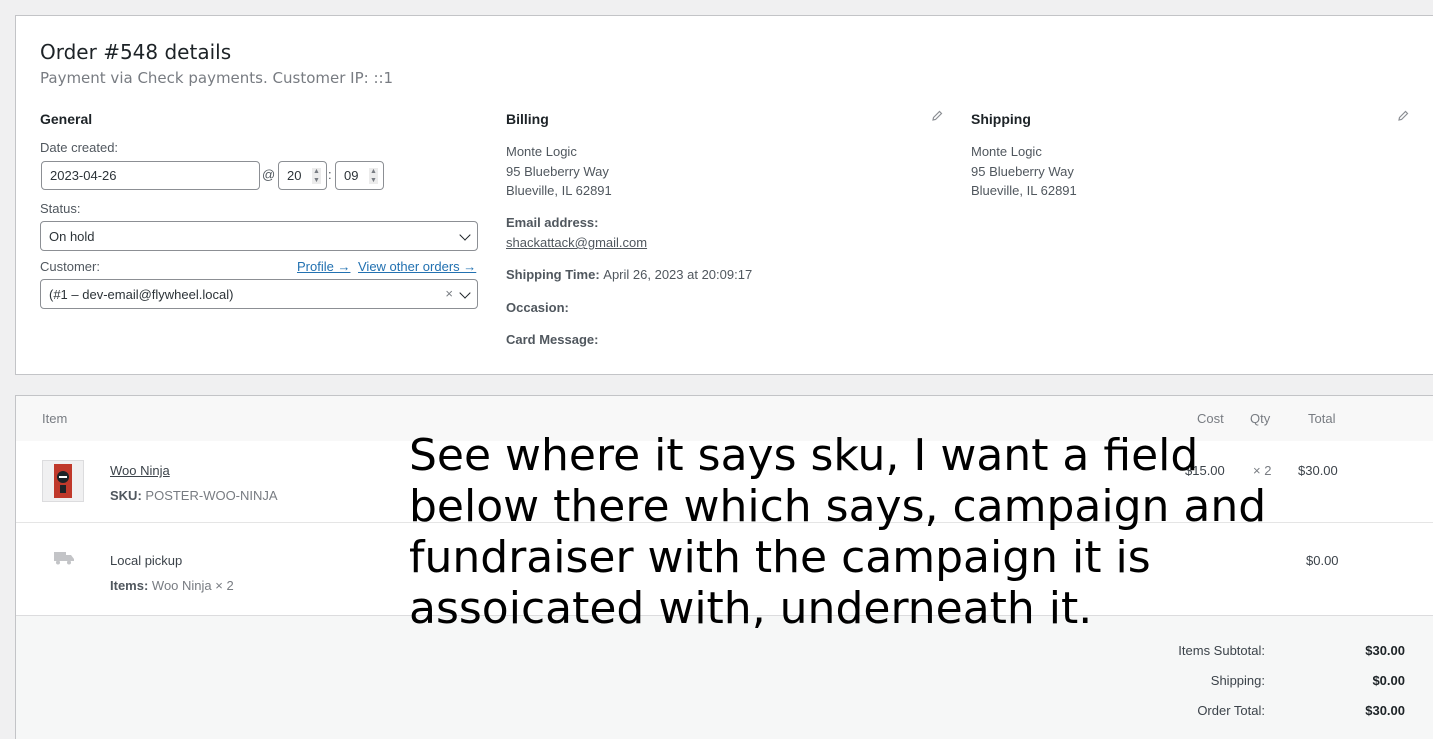 This screenshot has height=739, width=1433. I want to click on billing-street: 95 Blueberry Way, so click(557, 171).